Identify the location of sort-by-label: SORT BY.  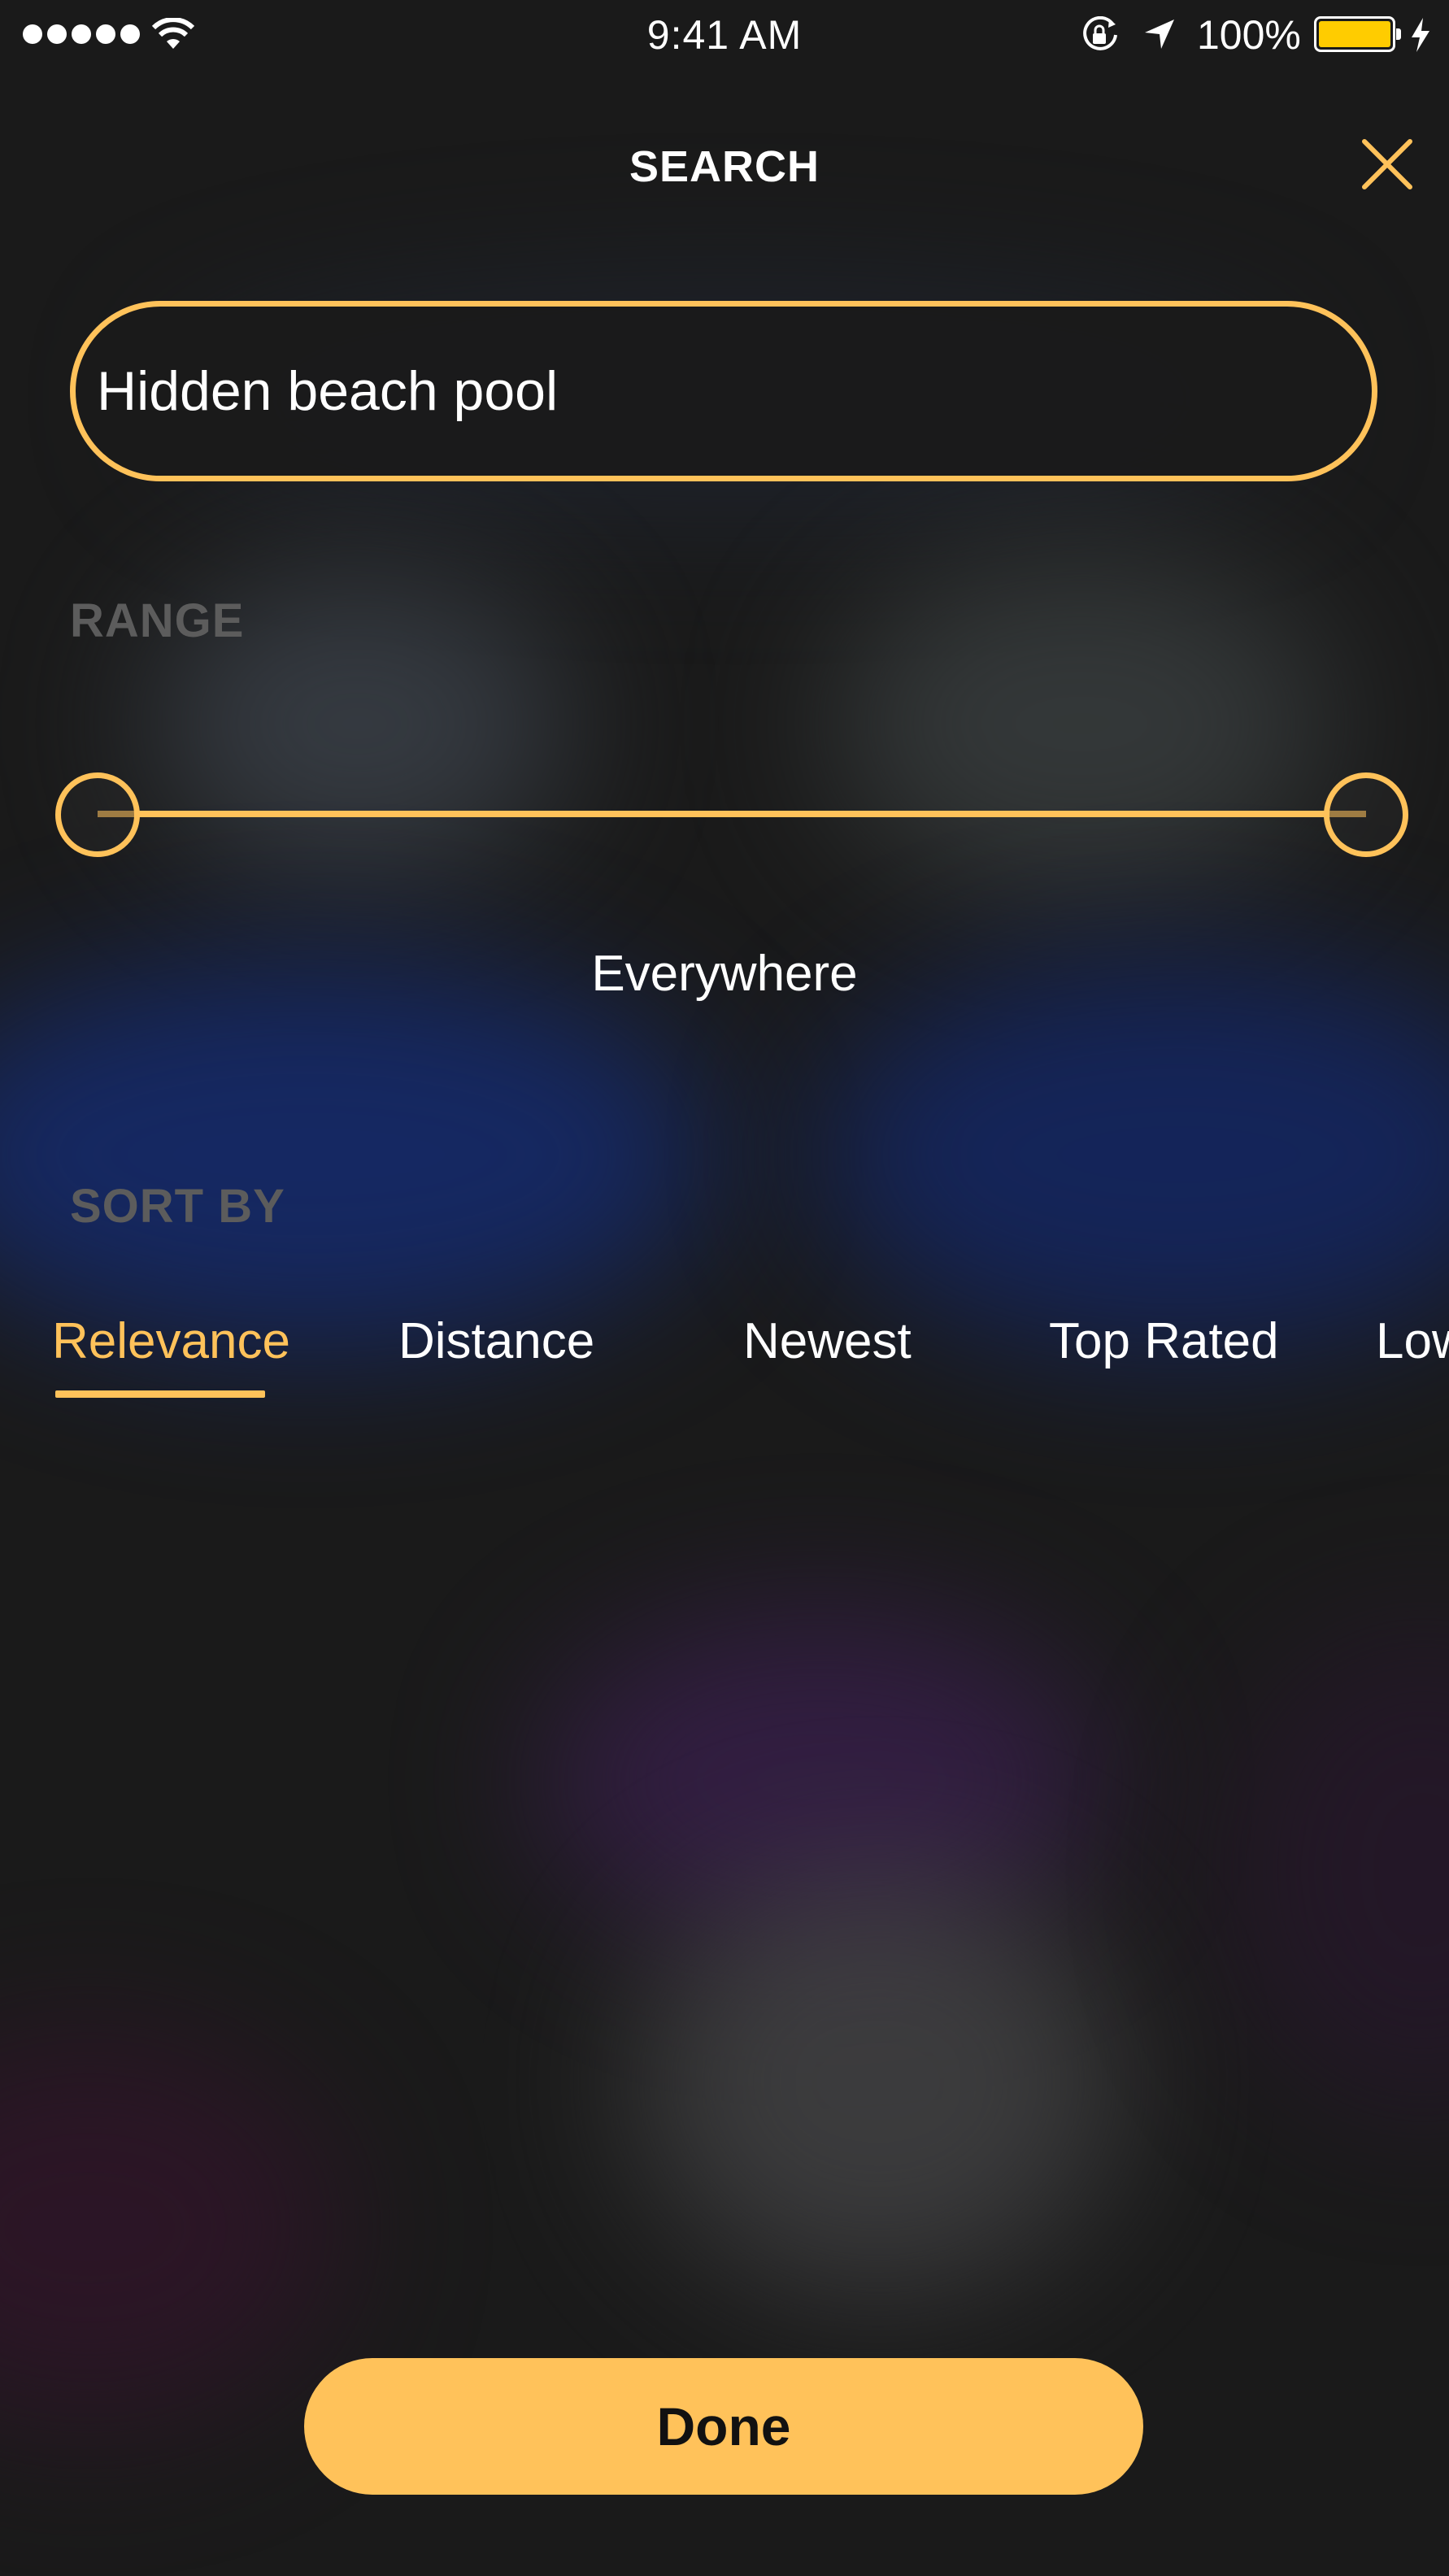
(177, 1207).